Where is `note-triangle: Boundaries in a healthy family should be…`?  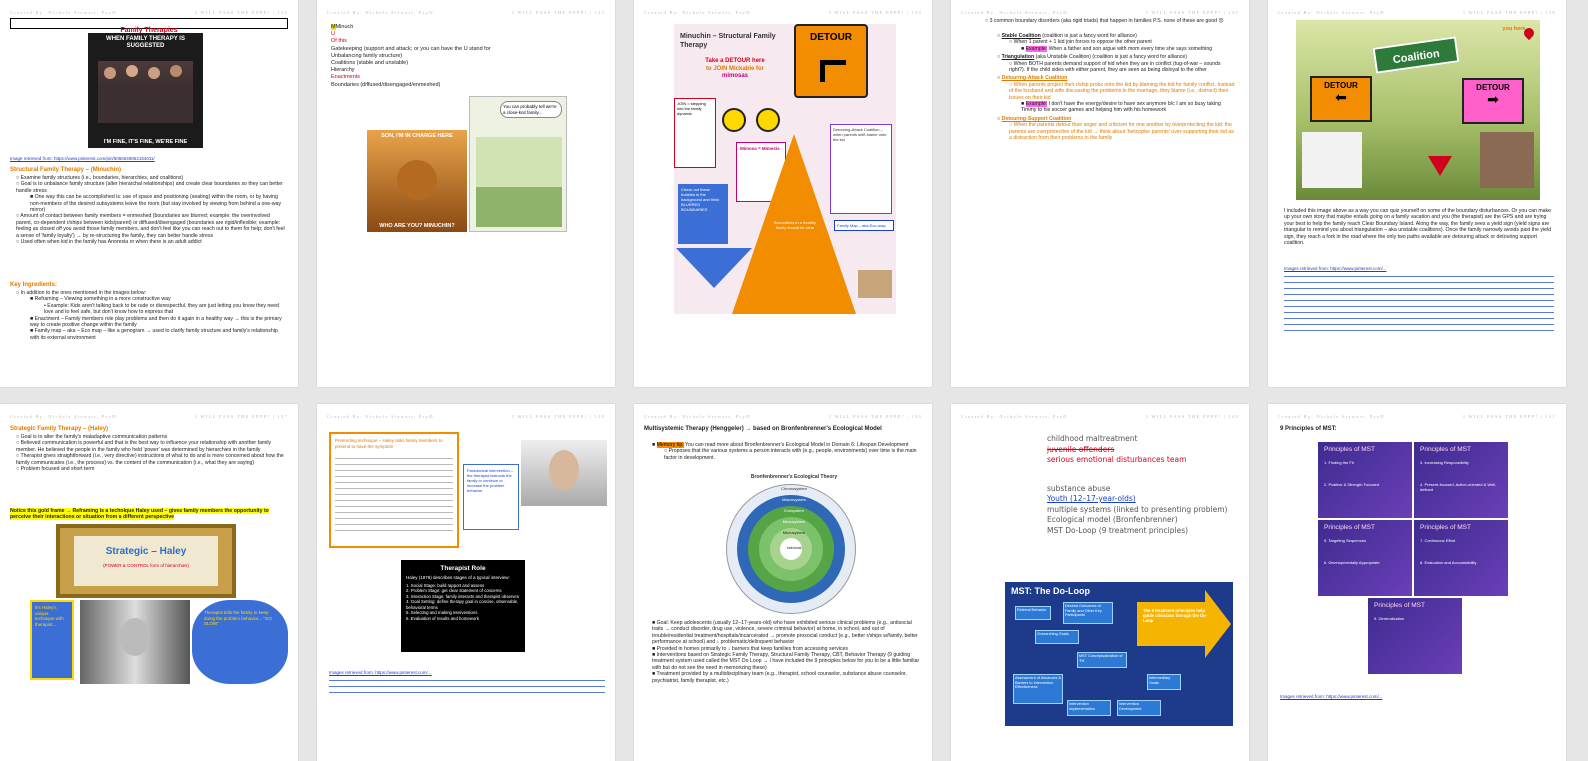
note-triangle: Boundaries in a healthy family should be… is located at coordinates (795, 225).